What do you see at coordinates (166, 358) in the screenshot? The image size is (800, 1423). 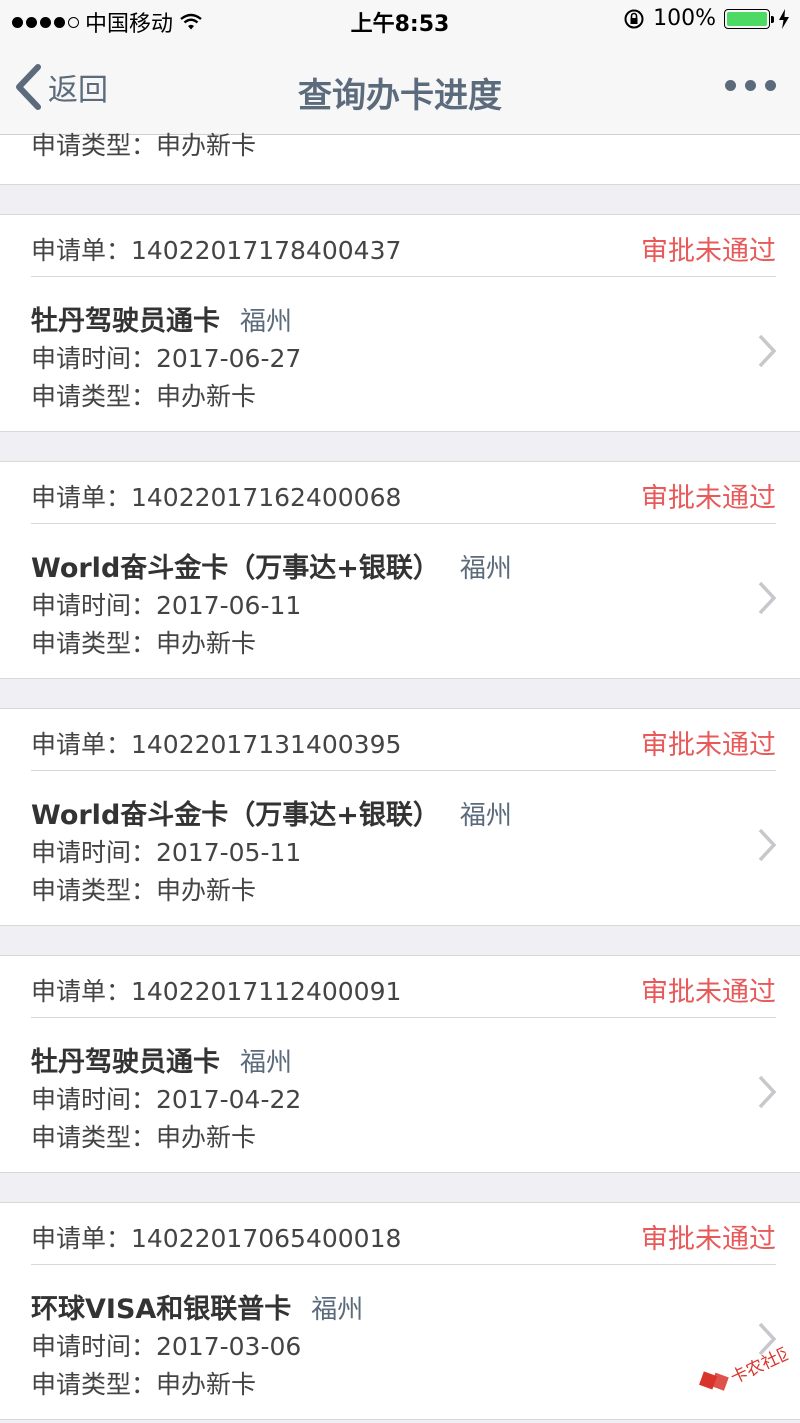 I see `apply-time: 申请时间：2017-06-27` at bounding box center [166, 358].